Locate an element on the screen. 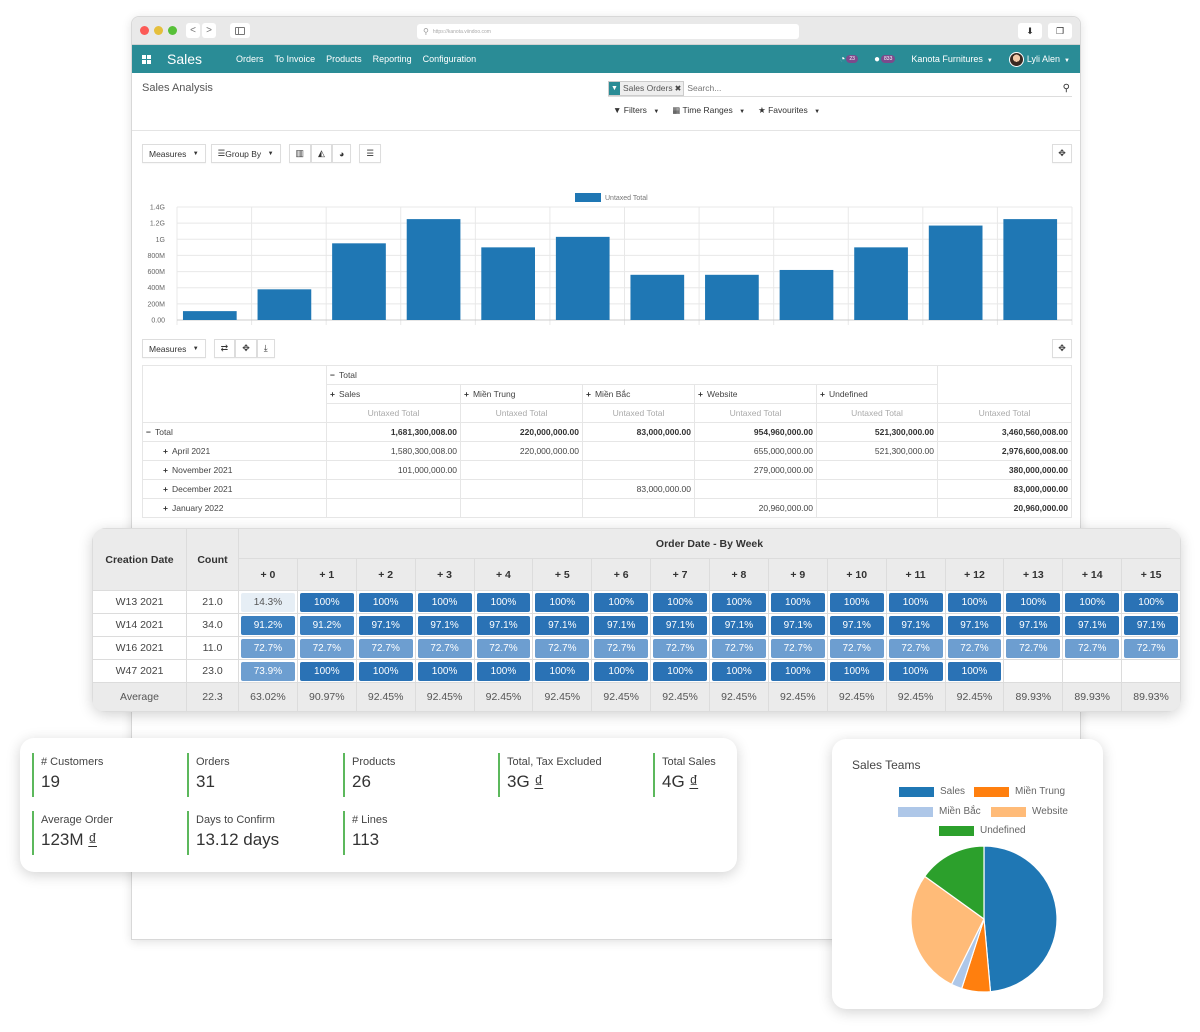 Image resolution: width=1200 pixels, height=1032 pixels. user-menu: Lyli Alen ▼ is located at coordinates (1048, 59).